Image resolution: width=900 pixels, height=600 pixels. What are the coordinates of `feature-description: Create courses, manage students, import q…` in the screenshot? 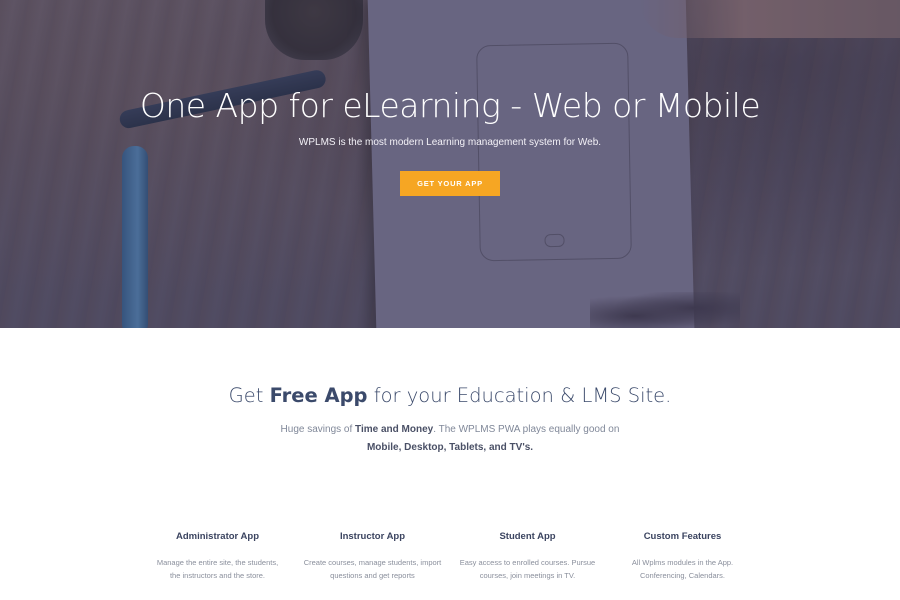 It's located at (372, 569).